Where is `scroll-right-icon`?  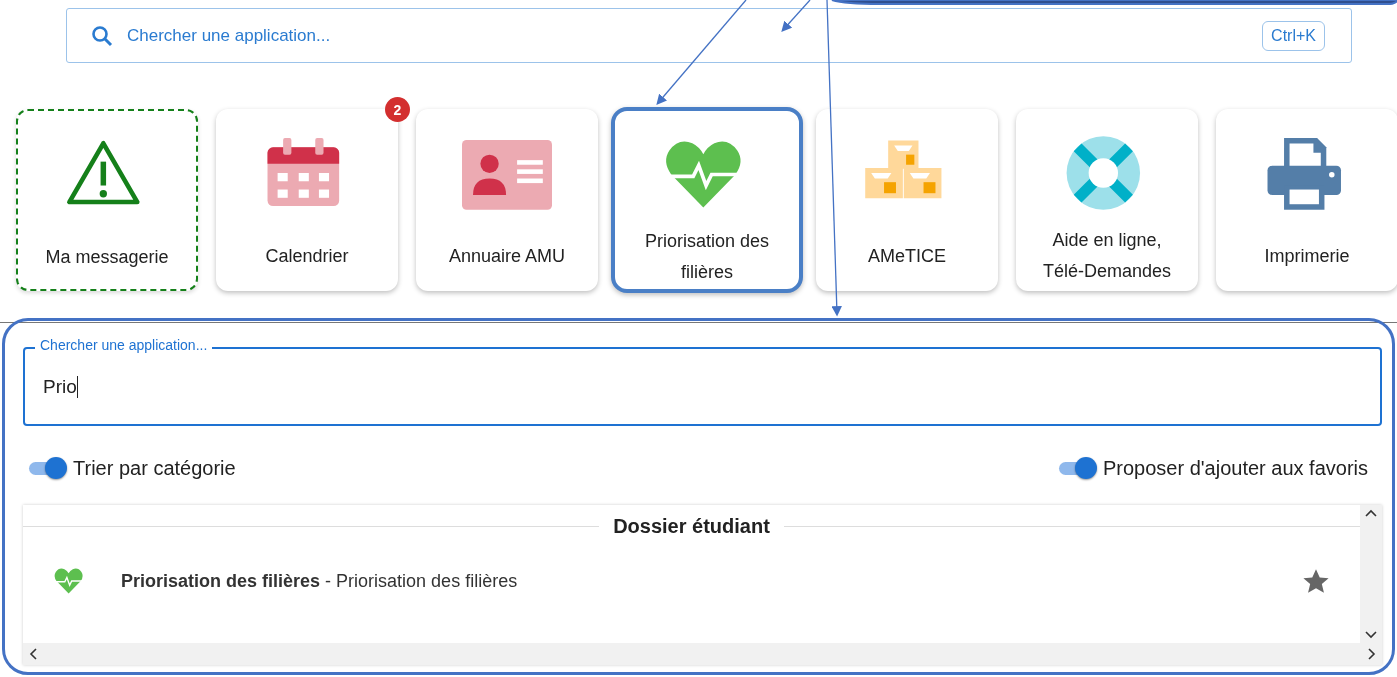
scroll-right-icon is located at coordinates (1372, 654).